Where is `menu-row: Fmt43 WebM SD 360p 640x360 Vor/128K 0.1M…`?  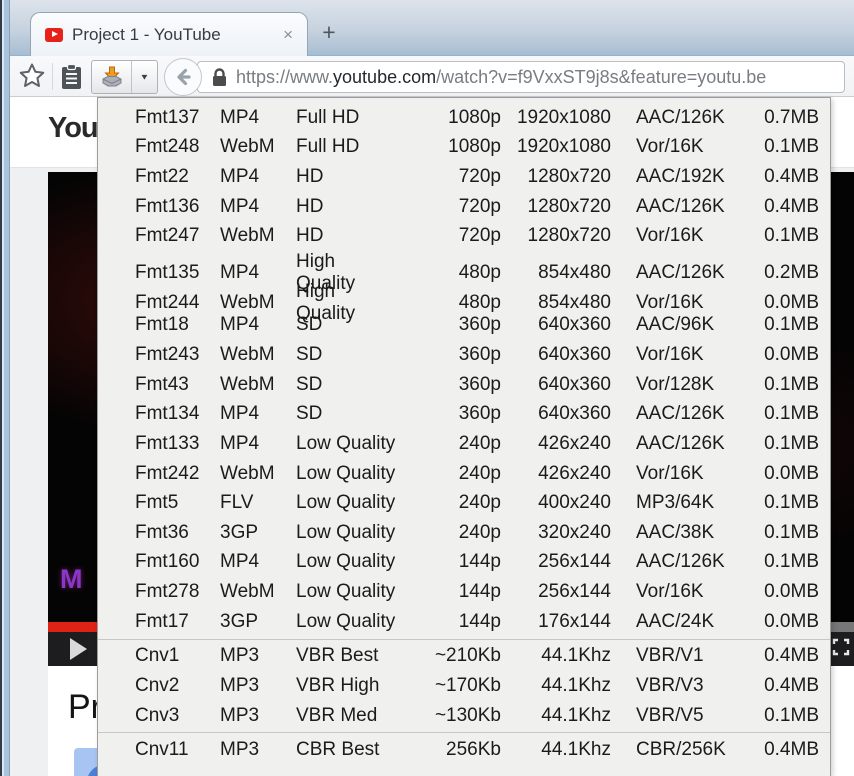 menu-row: Fmt43 WebM SD 360p 640x360 Vor/128K 0.1M… is located at coordinates (464, 385).